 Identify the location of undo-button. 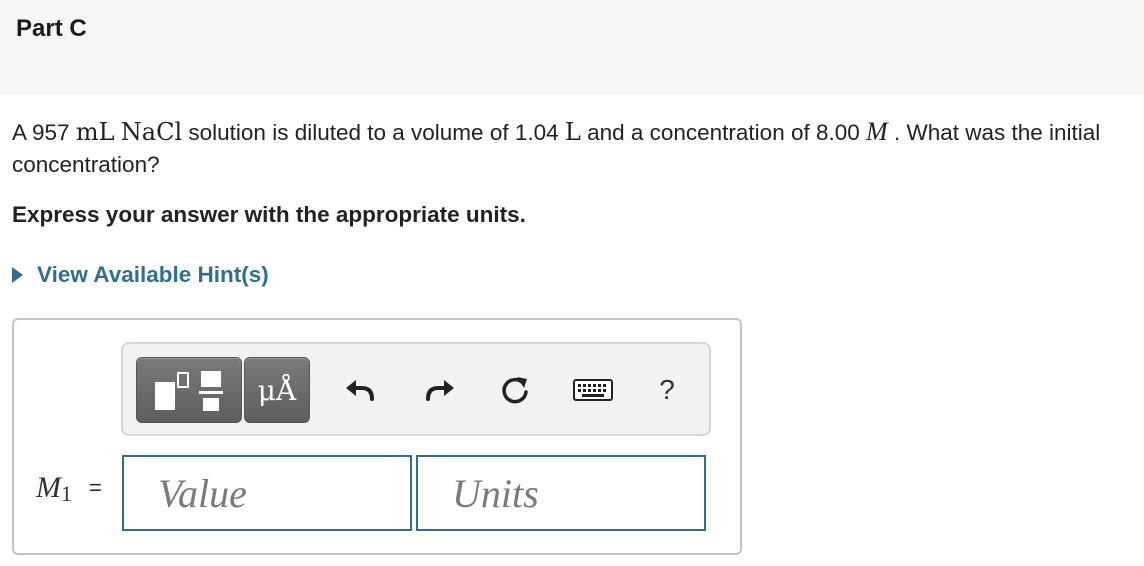
(361, 390).